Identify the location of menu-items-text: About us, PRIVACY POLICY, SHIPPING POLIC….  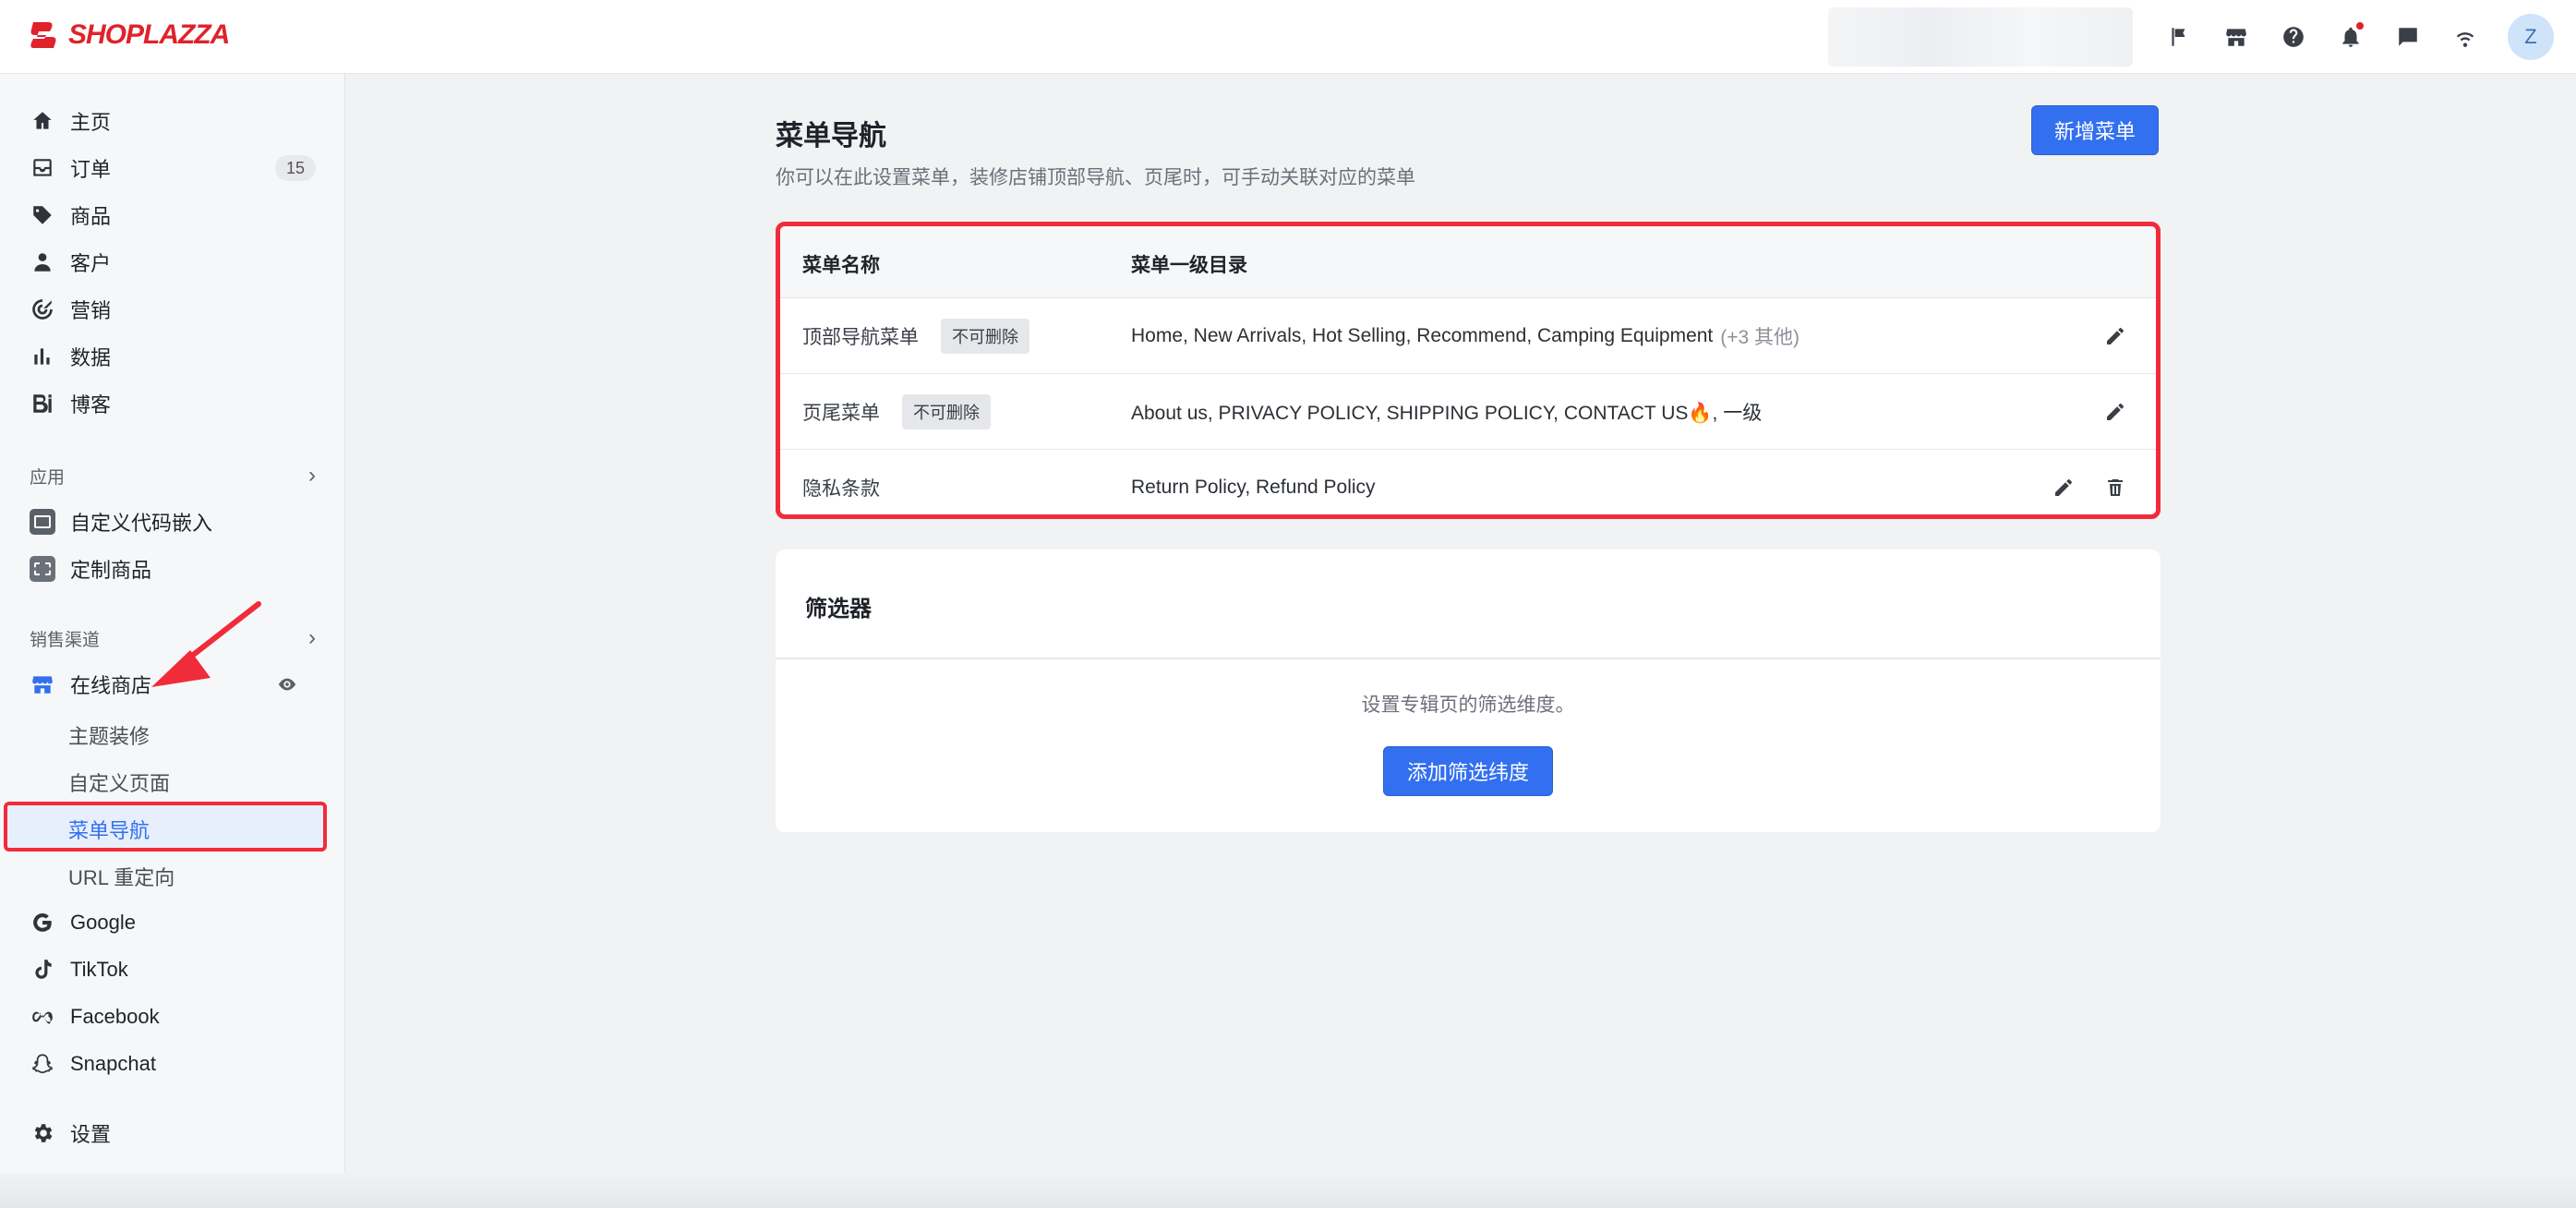
(1447, 413).